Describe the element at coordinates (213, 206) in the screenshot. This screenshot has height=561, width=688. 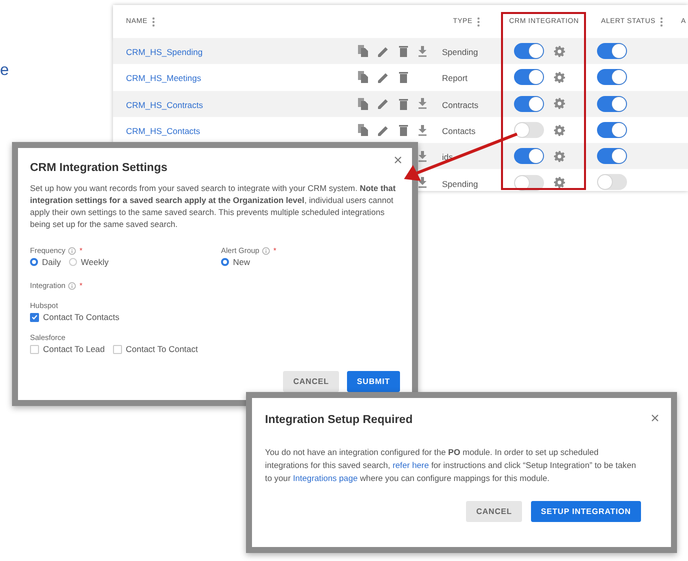
I see `dialog-description: Set up how you want records from your saved search to integrate with your CRM system. Note that integration settings for a saved search apply at the Organization level, individual users cannot apply their own settings to the same saved search. This prevents multiple scheduled integrations being set up for the same saved search.` at that location.